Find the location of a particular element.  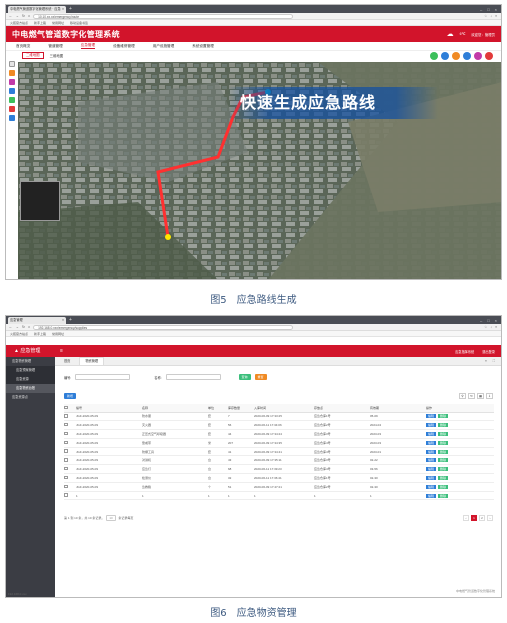

close-icon: × is located at coordinates (63, 9).